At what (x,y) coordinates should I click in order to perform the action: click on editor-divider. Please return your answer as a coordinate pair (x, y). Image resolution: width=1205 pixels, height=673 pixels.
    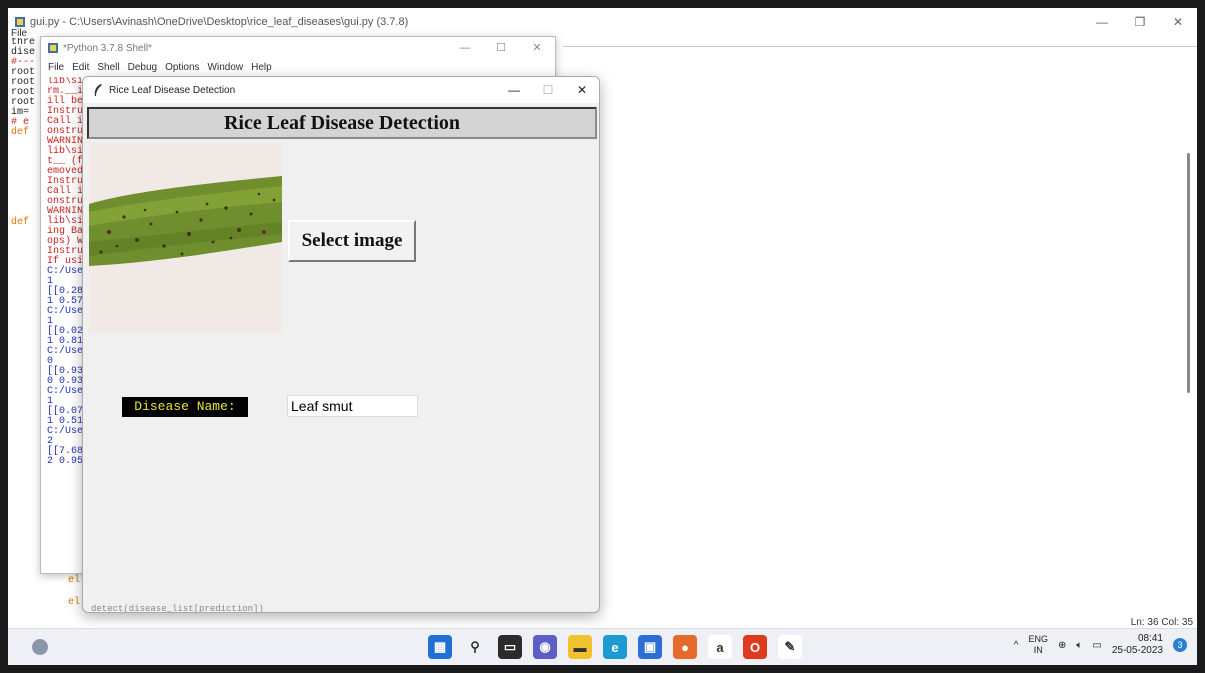
    Looking at the image, I should click on (880, 46).